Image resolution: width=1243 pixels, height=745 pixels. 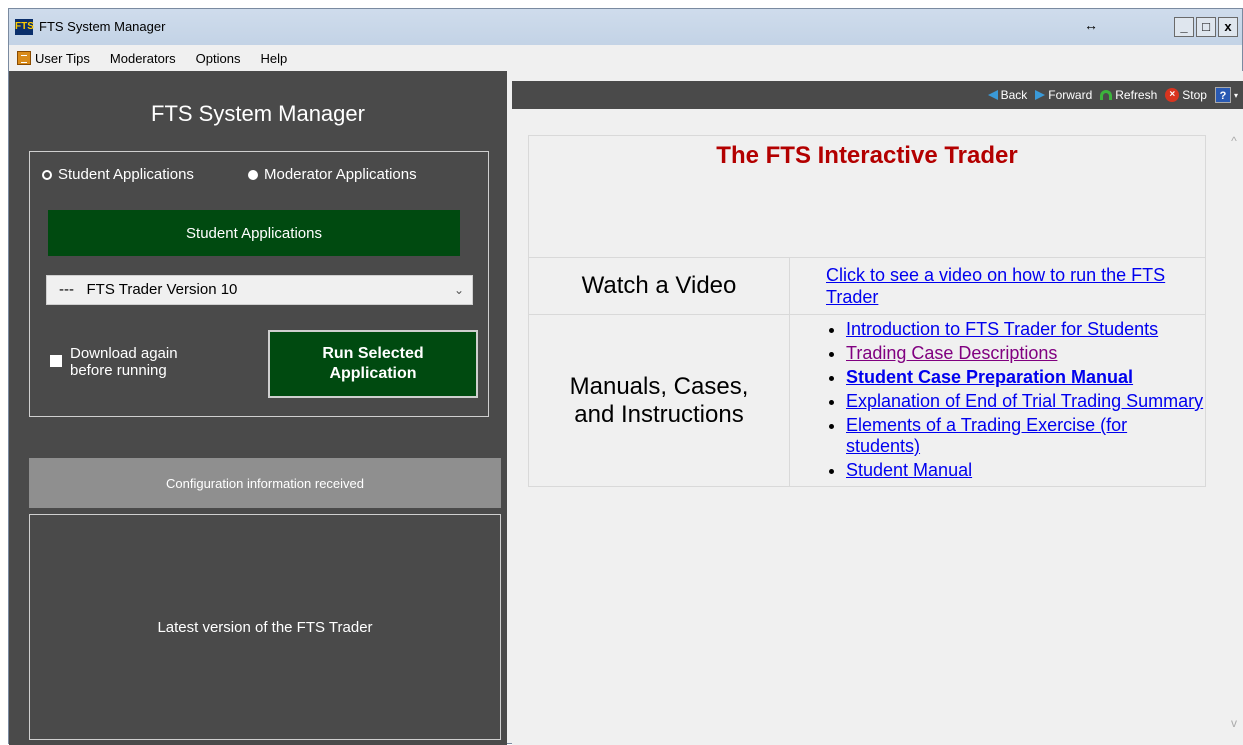 What do you see at coordinates (1172, 95) in the screenshot?
I see `stop-icon: ×` at bounding box center [1172, 95].